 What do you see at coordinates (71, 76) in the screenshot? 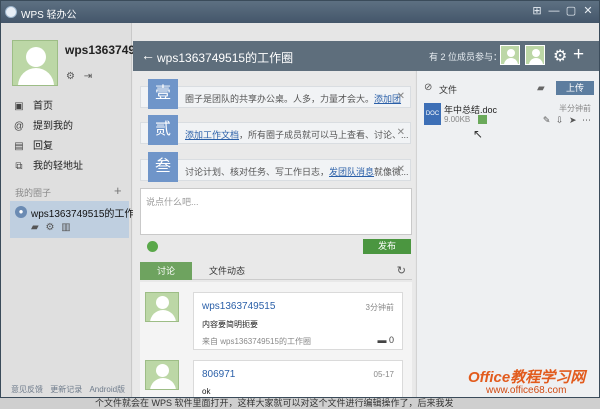
I see `settings-icon: ⚙` at bounding box center [71, 76].